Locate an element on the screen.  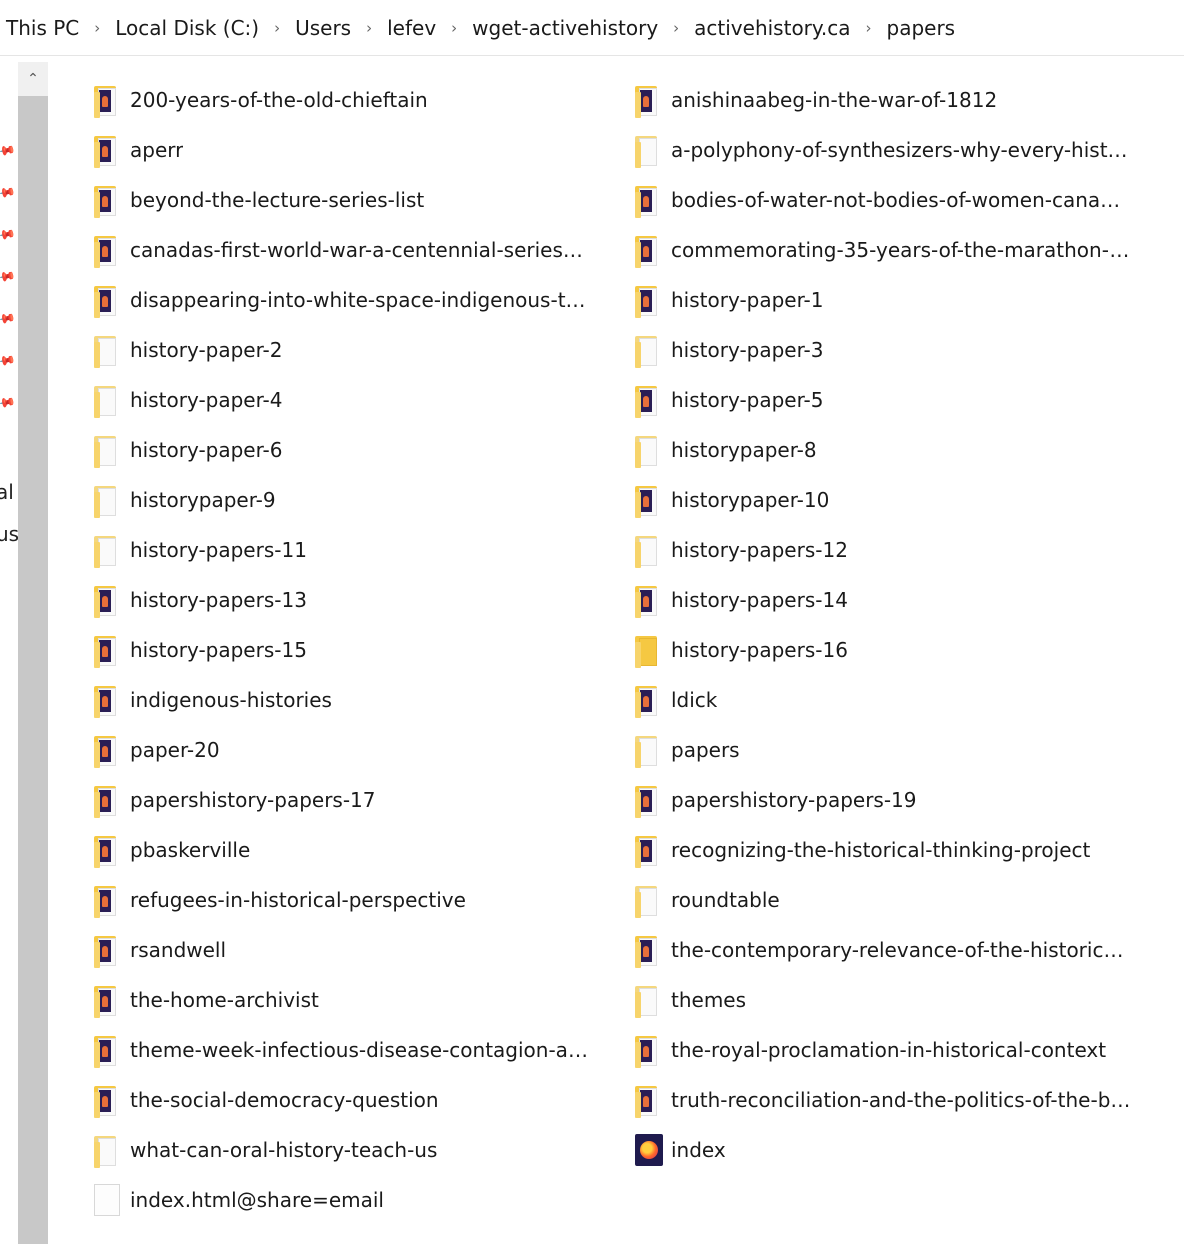
list-item: 200-years-of-the-old-chieftain is located at coordinates (360, 100).